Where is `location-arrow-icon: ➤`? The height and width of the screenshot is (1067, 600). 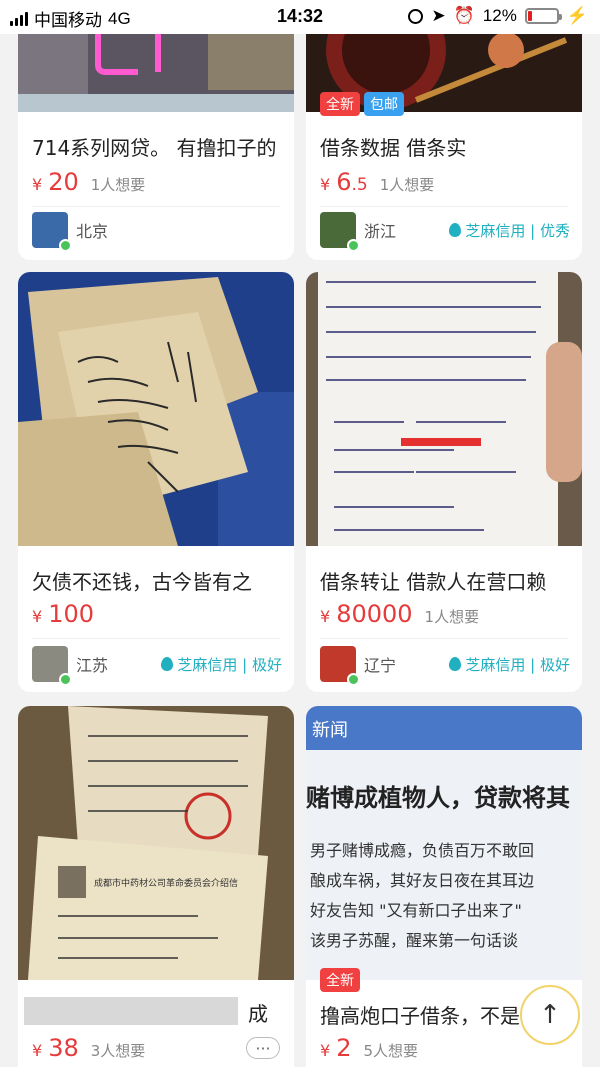
location-arrow-icon: ➤ is located at coordinates (438, 15).